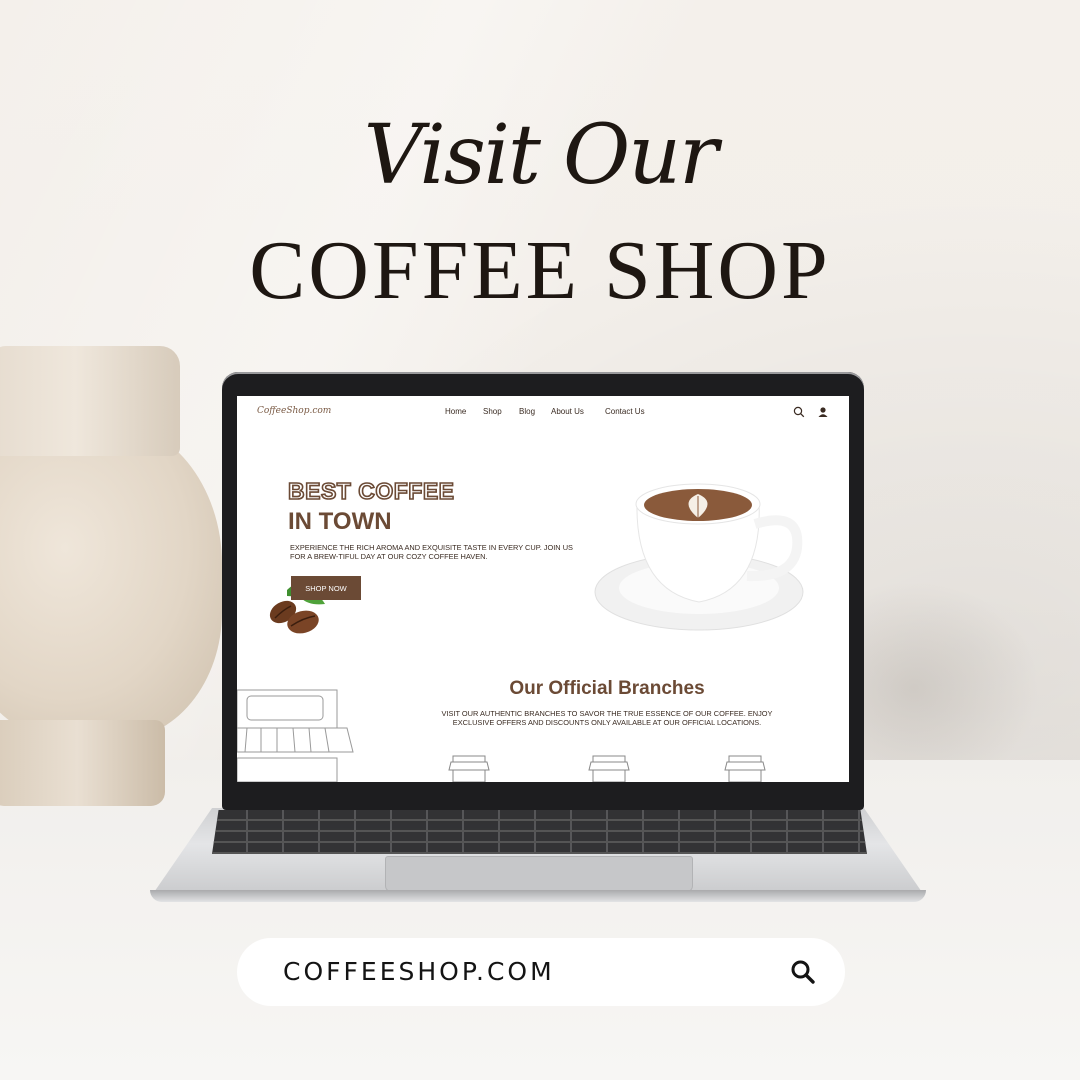 This screenshot has height=1080, width=1080. I want to click on url-bar: COFFEESHOP.COM, so click(541, 972).